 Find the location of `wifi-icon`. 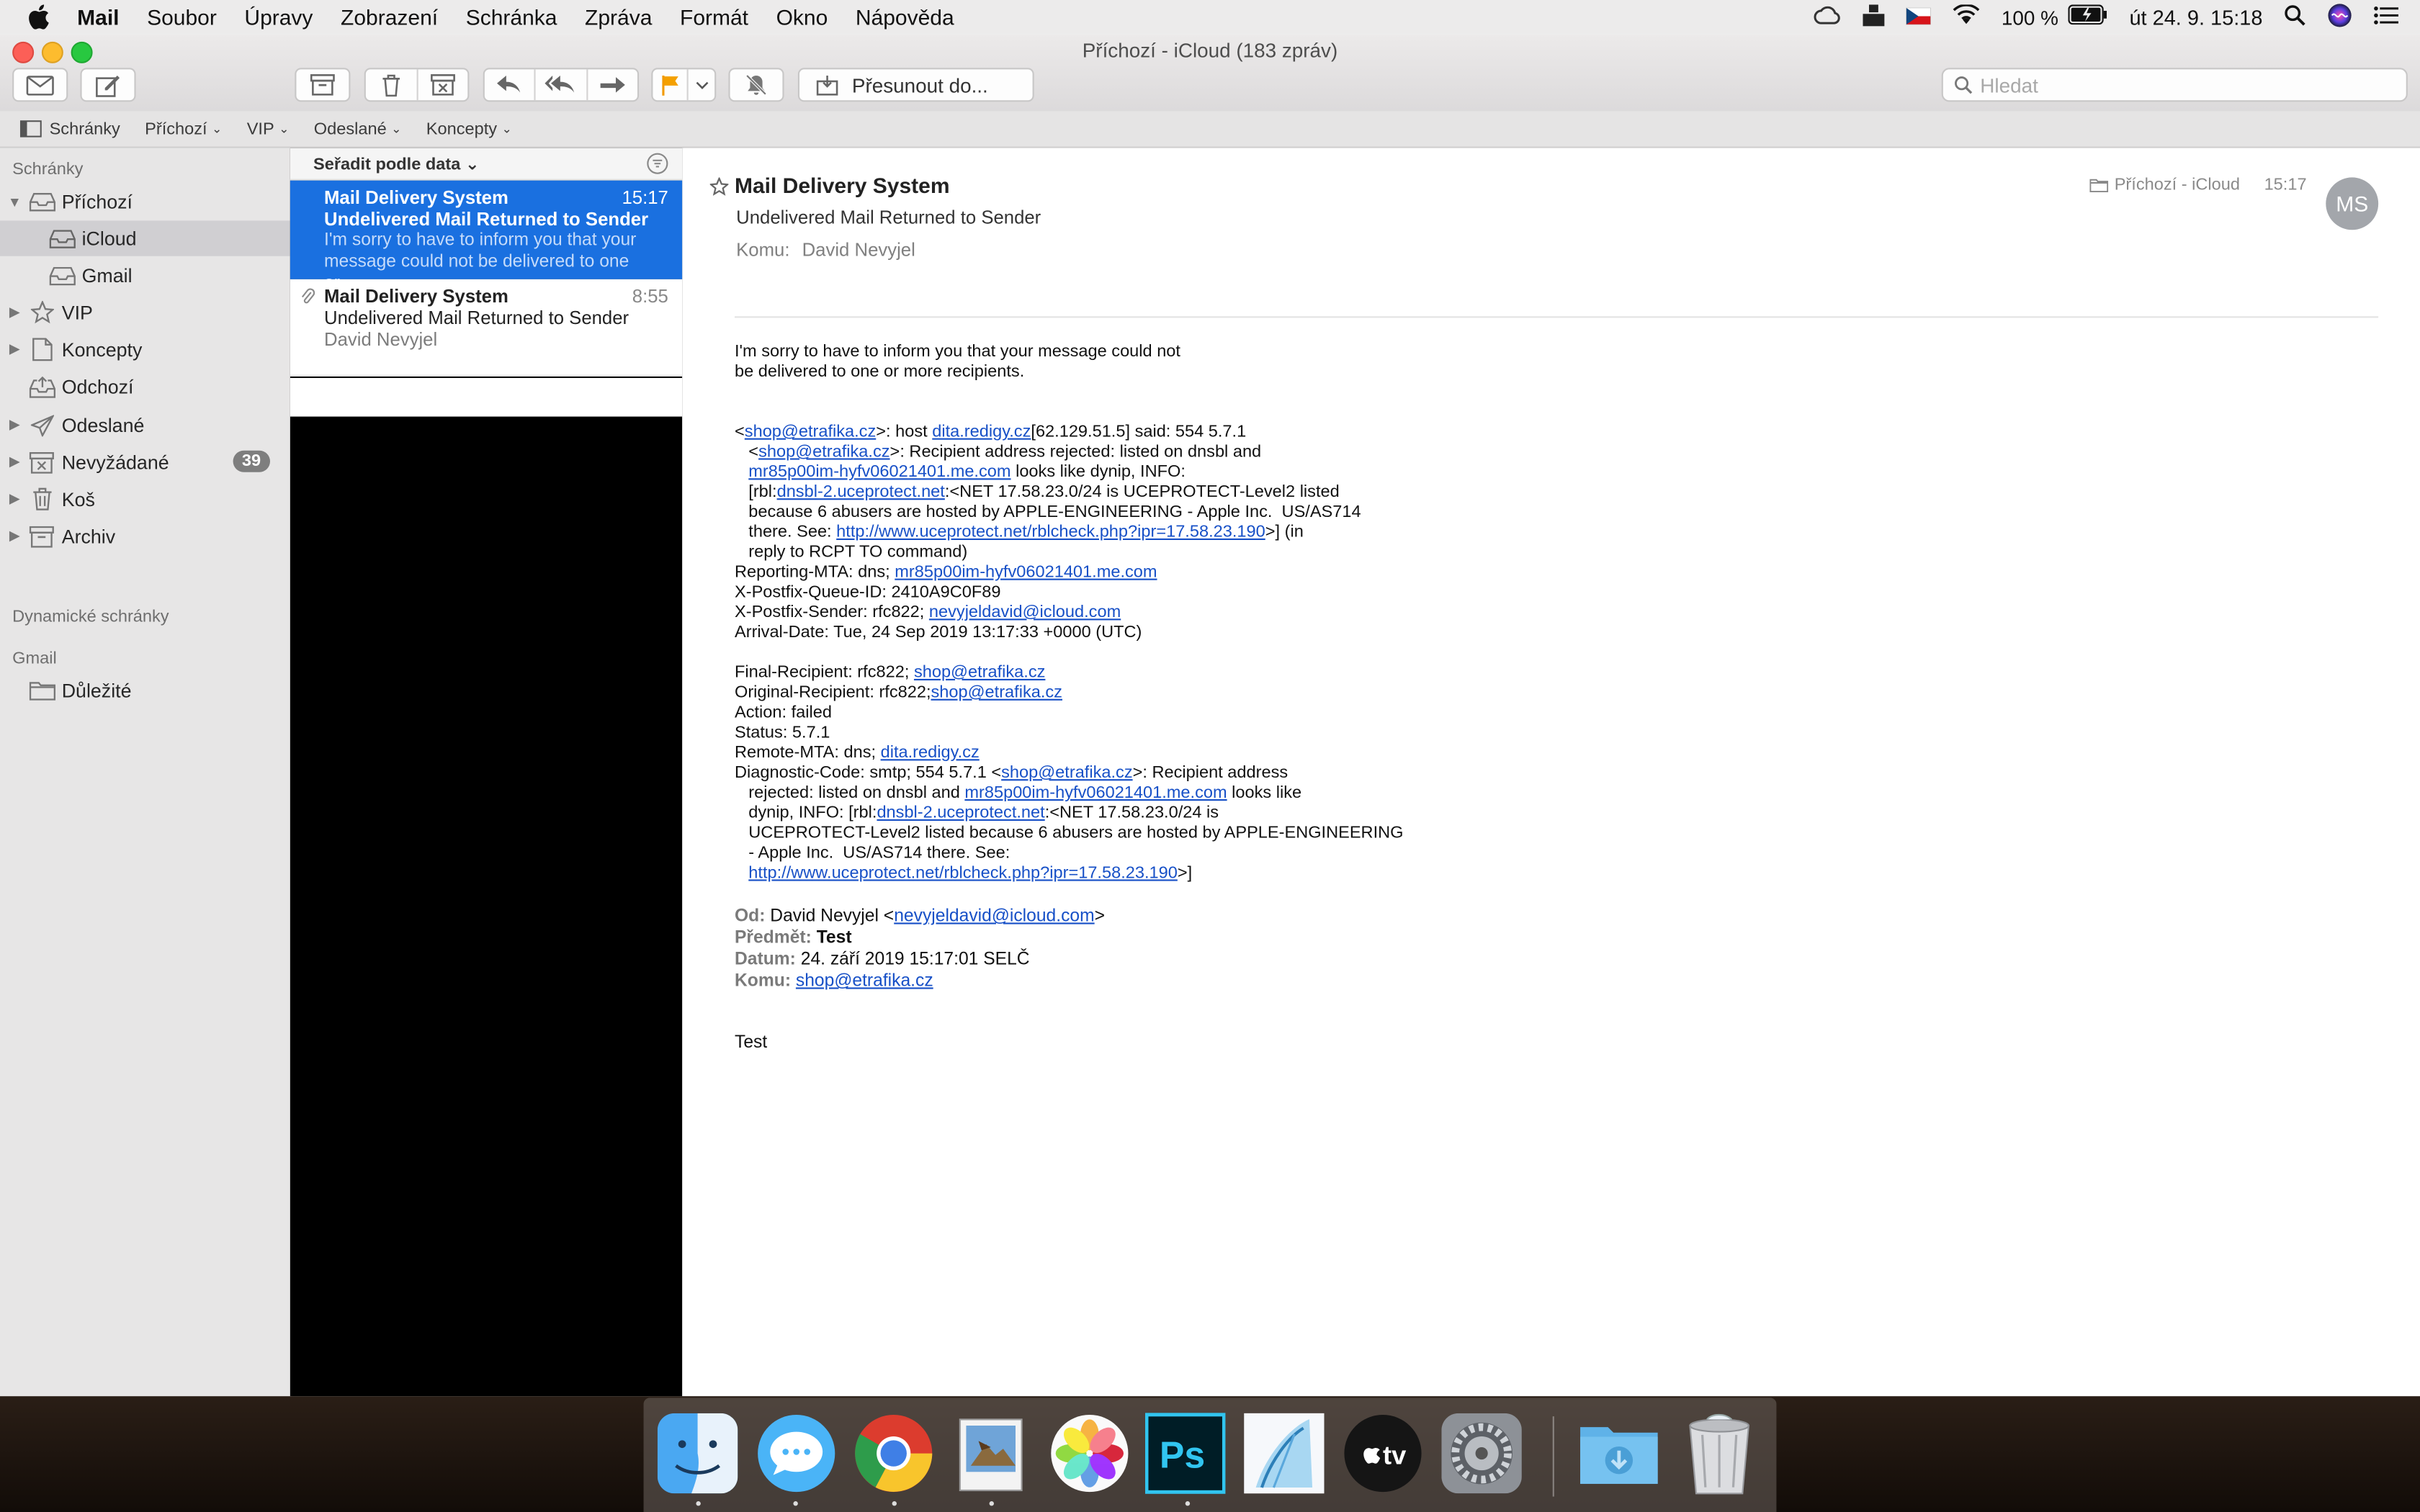

wifi-icon is located at coordinates (1966, 16).